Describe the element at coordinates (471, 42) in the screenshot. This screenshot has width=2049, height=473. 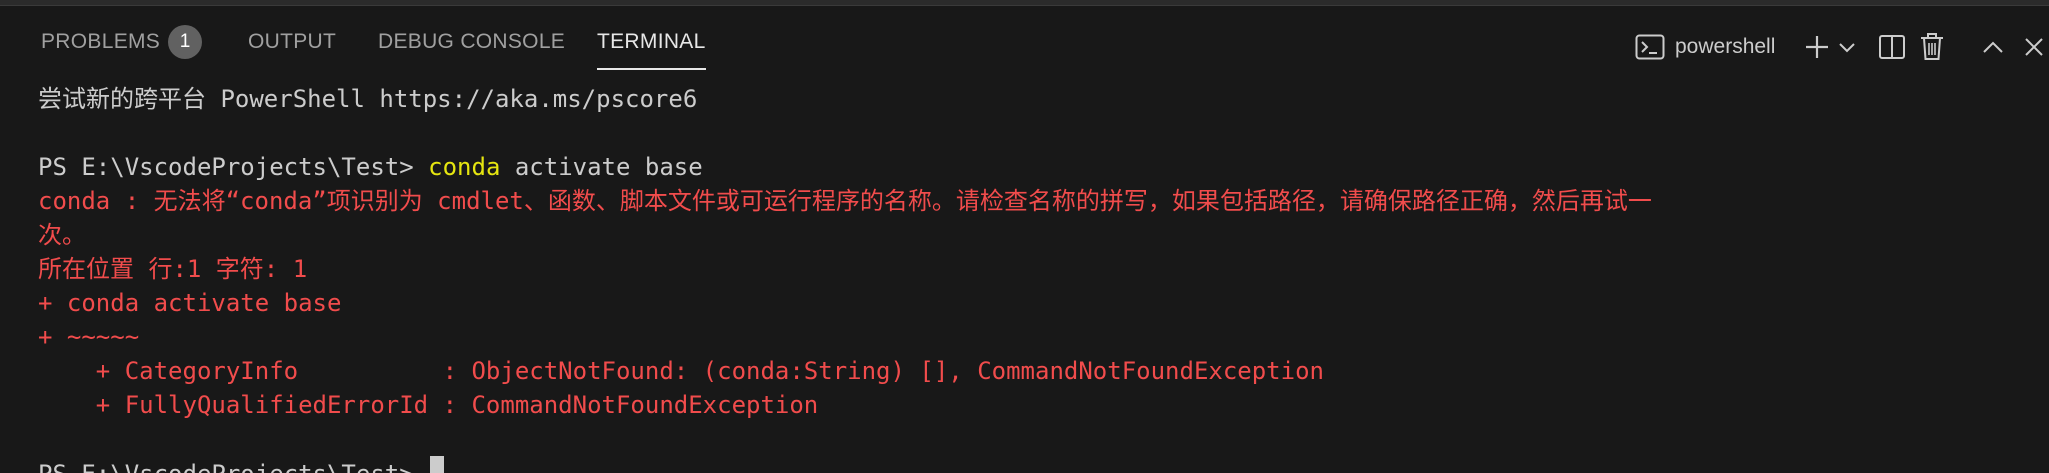
I see `tab-debug-console: DEBUG CONSOLE` at that location.